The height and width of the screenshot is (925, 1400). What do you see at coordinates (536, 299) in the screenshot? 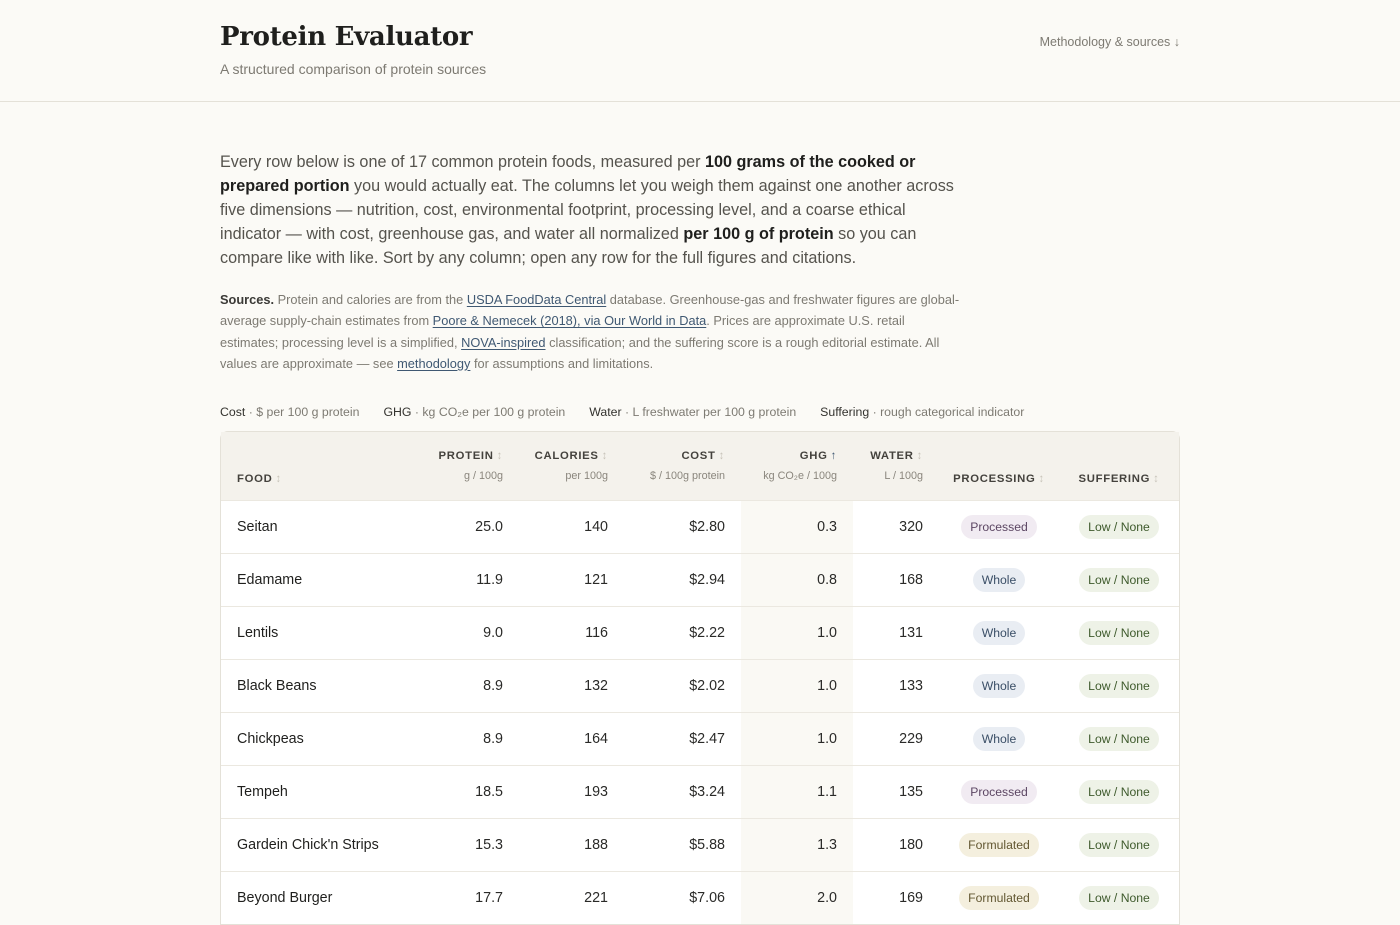
I see `usda-link: USDA FoodData Central` at bounding box center [536, 299].